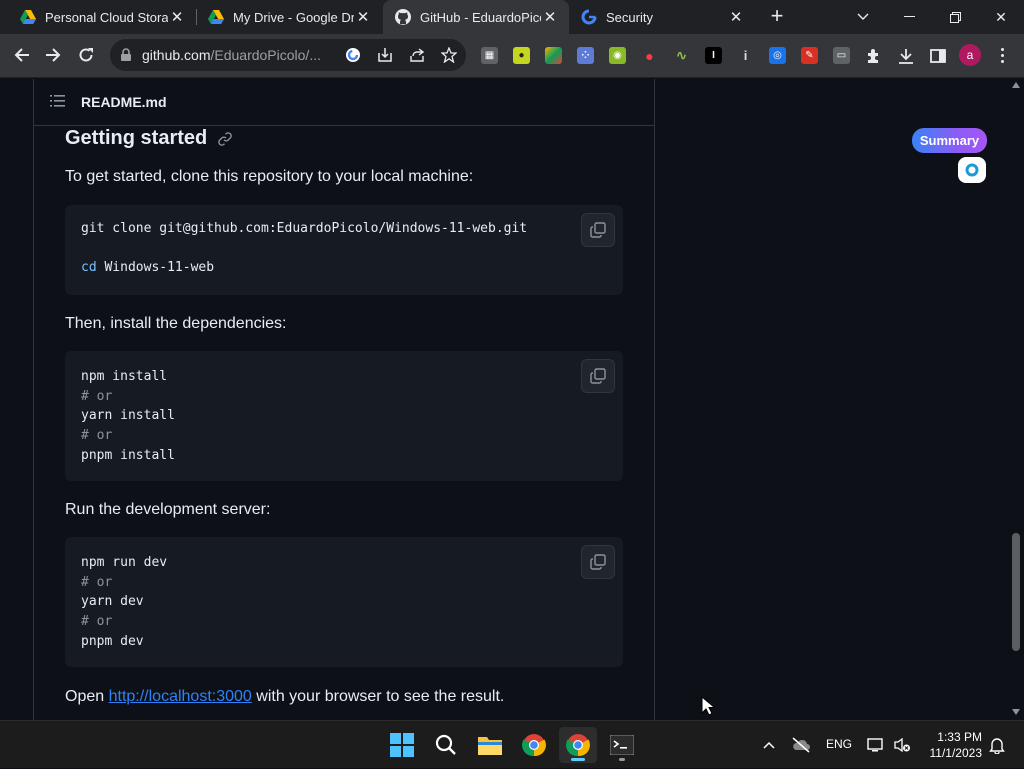 The image size is (1024, 769). Describe the element at coordinates (403, 17) in the screenshot. I see `github-icon` at that location.